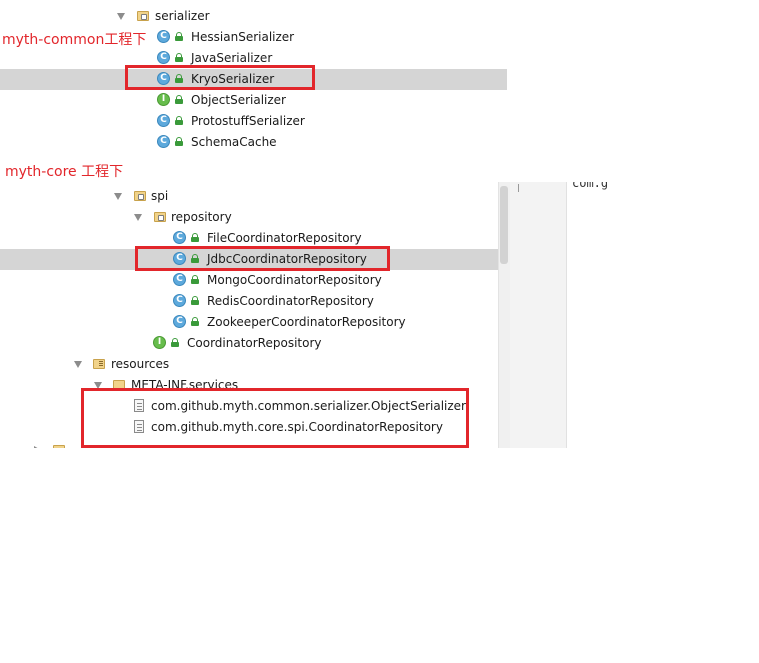 Image resolution: width=759 pixels, height=663 pixels. I want to click on highlight-box-kryo, so click(220, 77).